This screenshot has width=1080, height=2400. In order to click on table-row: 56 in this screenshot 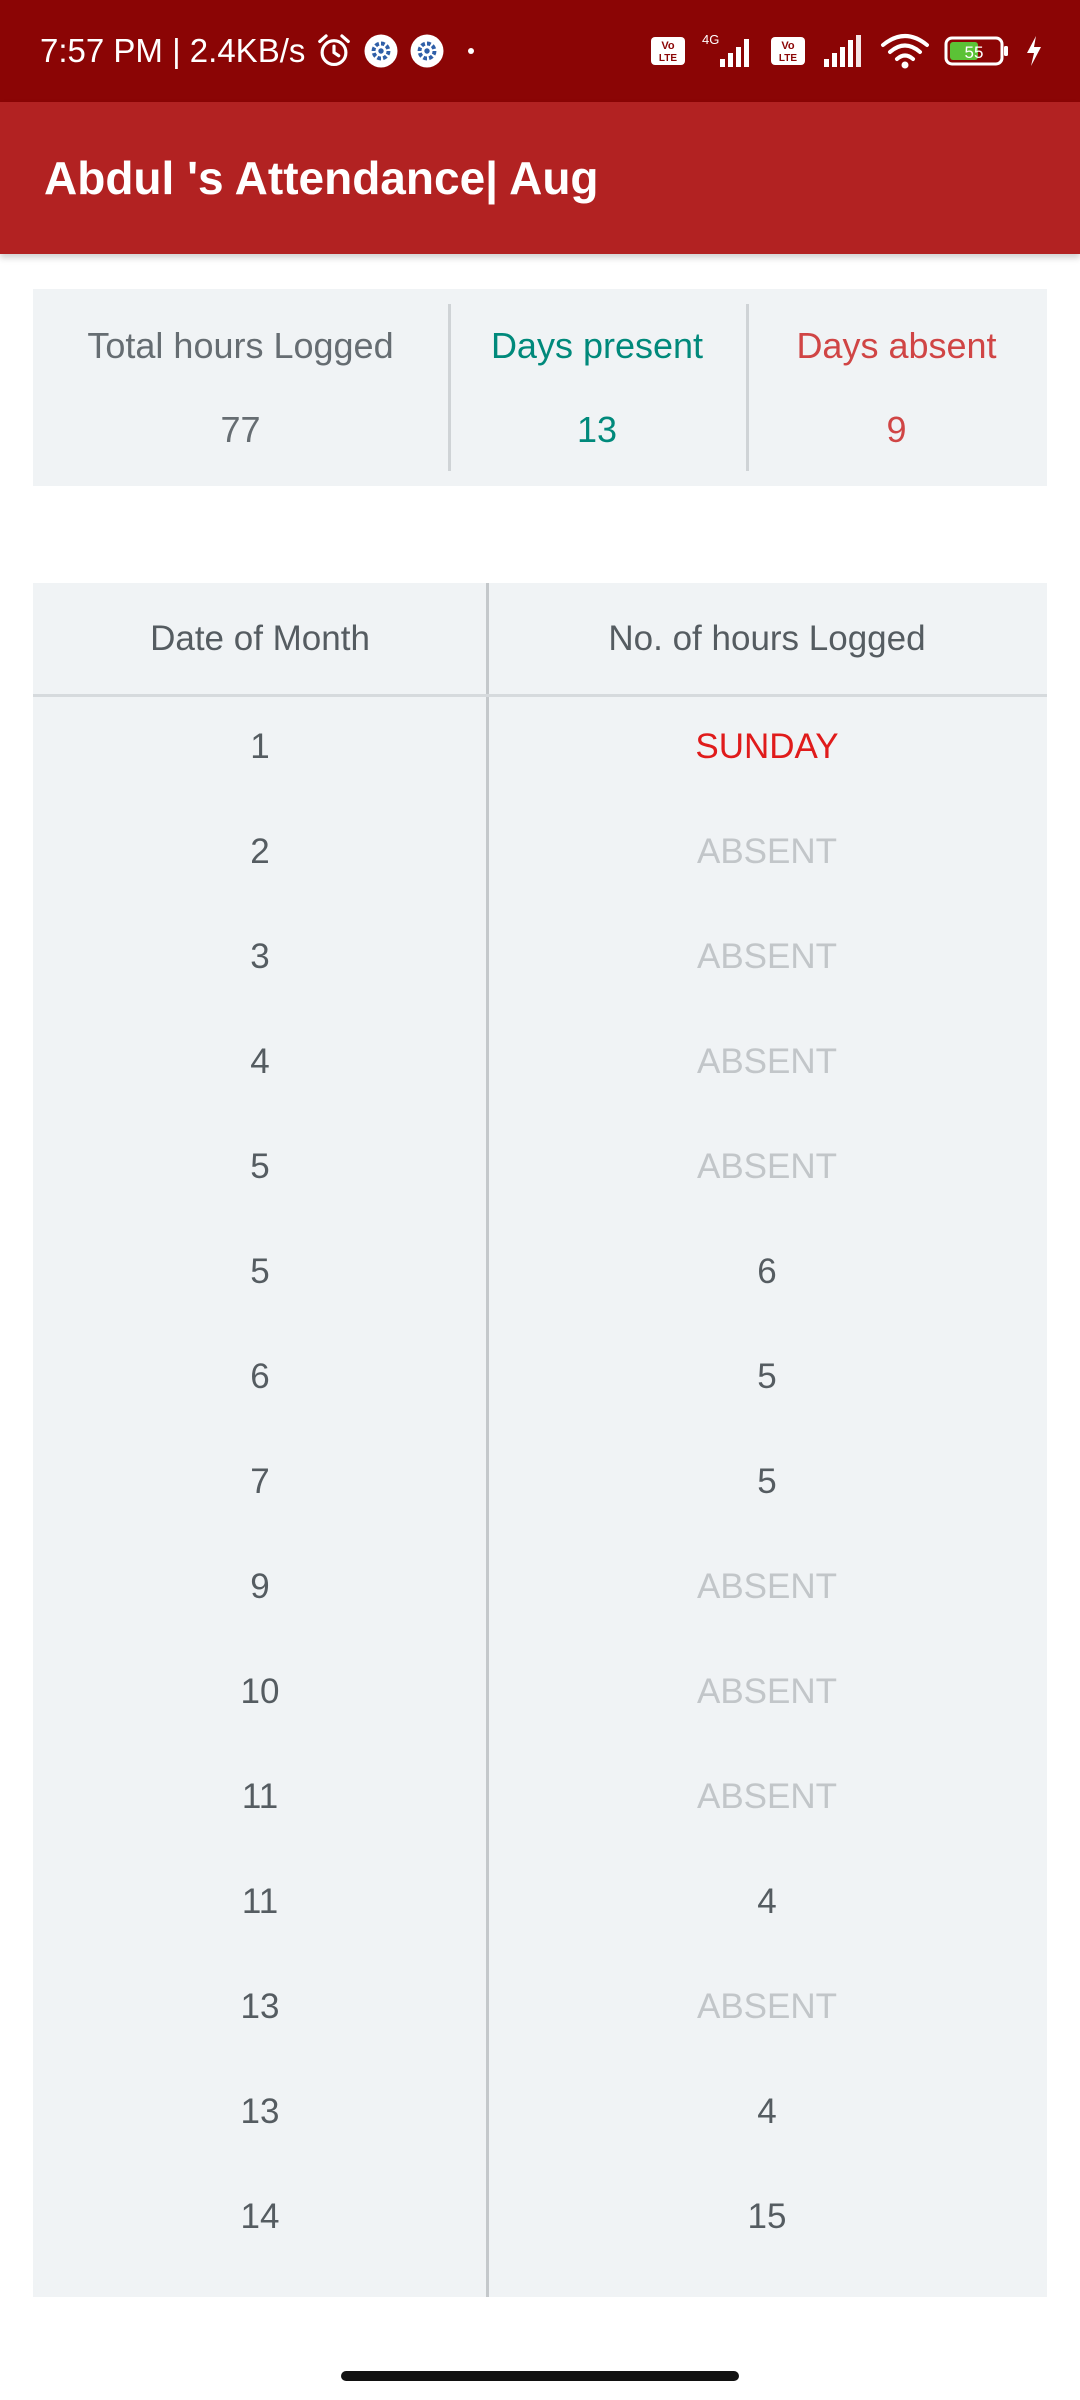, I will do `click(540, 1271)`.